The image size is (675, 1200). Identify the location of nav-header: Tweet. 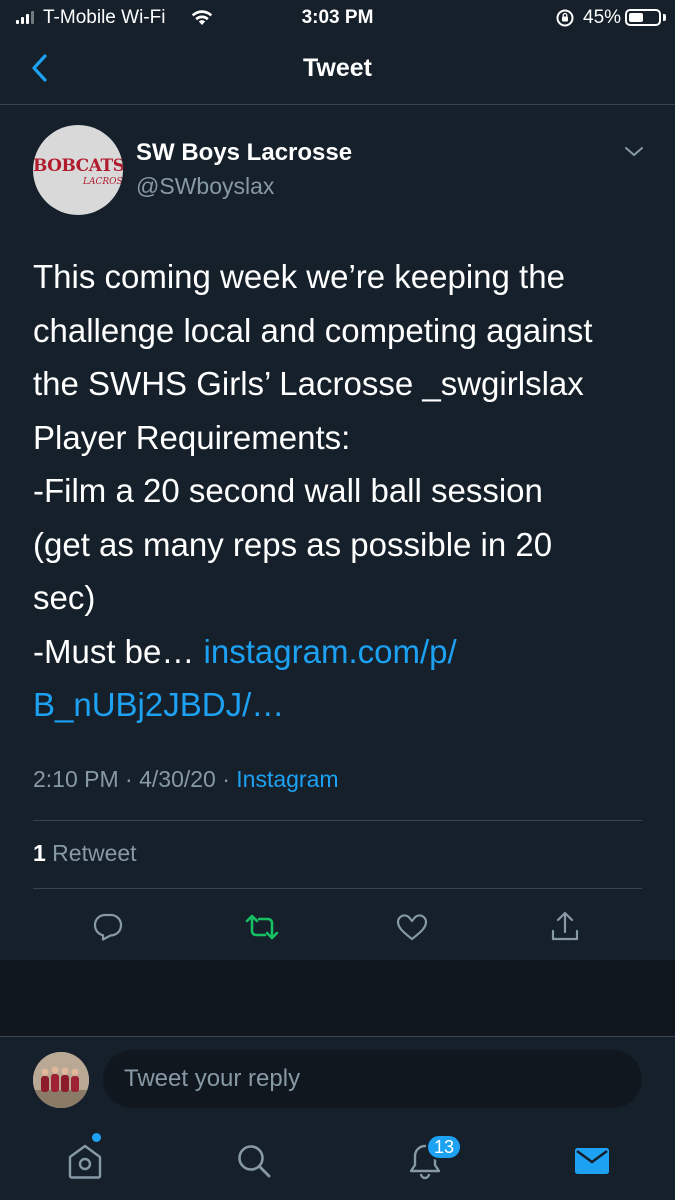
(337, 70).